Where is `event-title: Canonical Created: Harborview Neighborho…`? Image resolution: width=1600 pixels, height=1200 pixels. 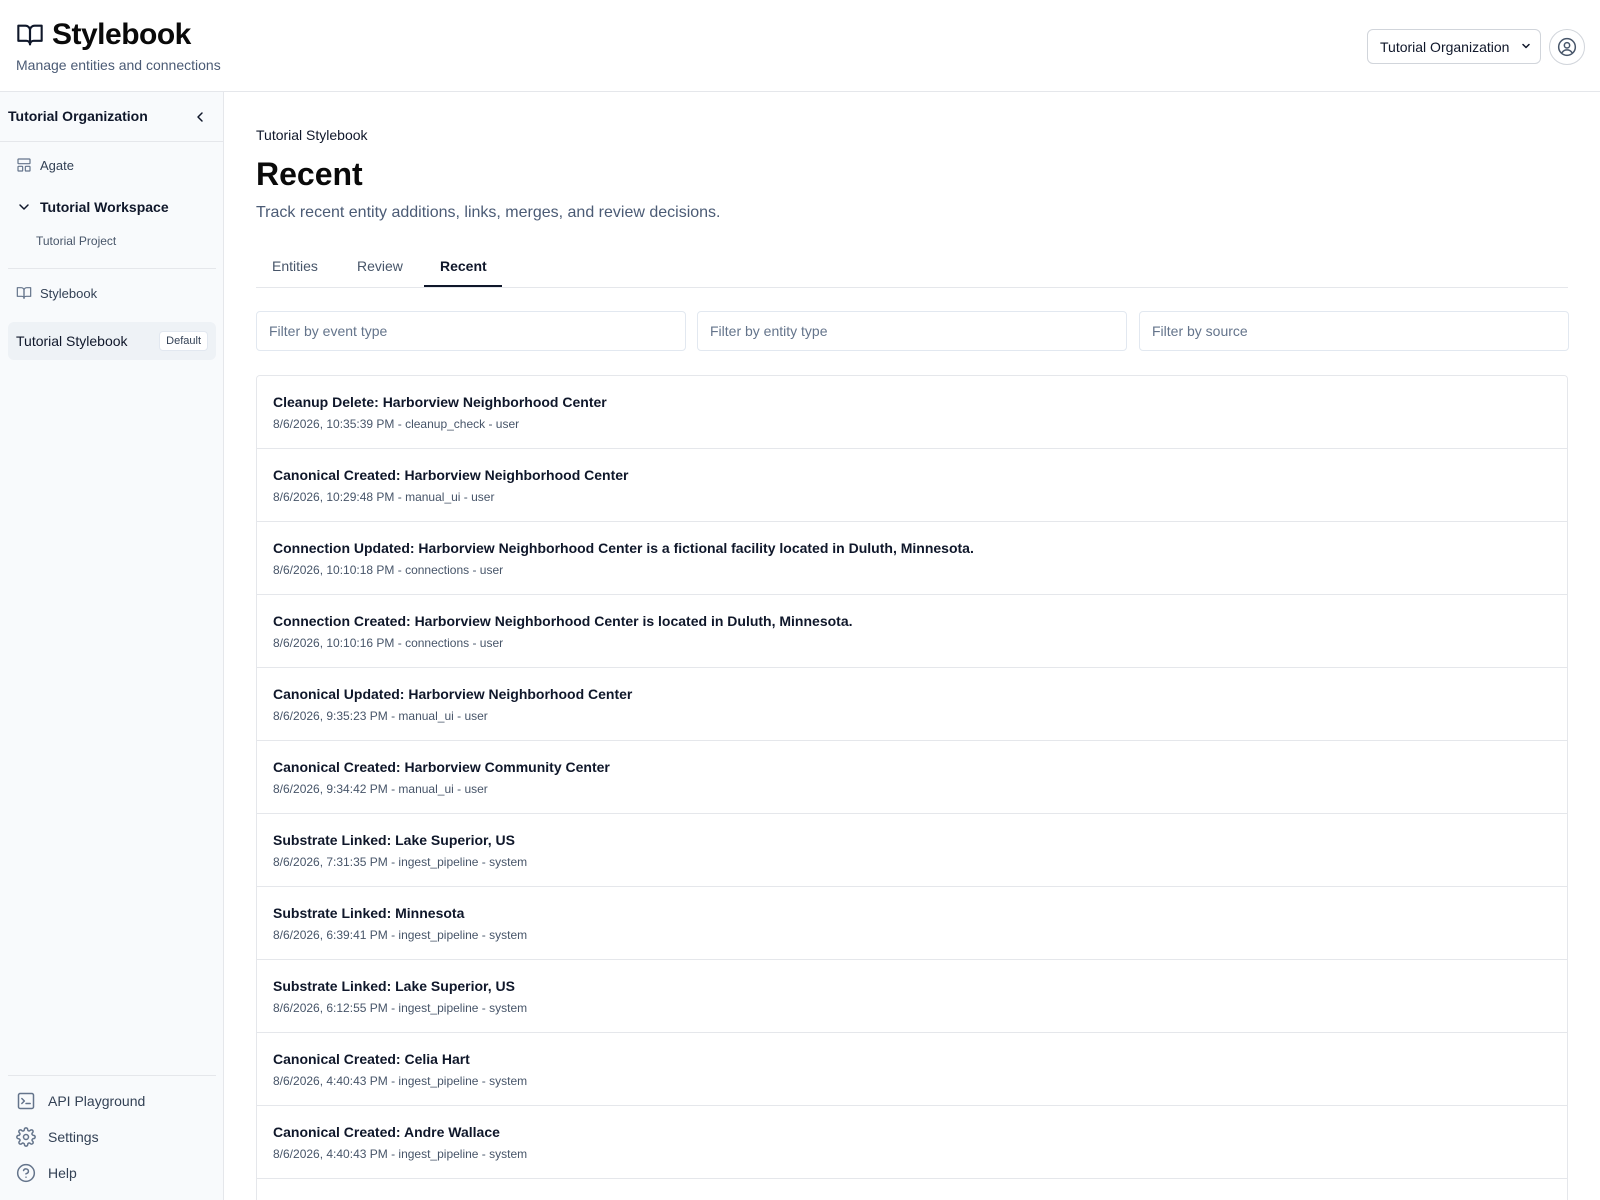
event-title: Canonical Created: Harborview Neighborho… is located at coordinates (451, 475).